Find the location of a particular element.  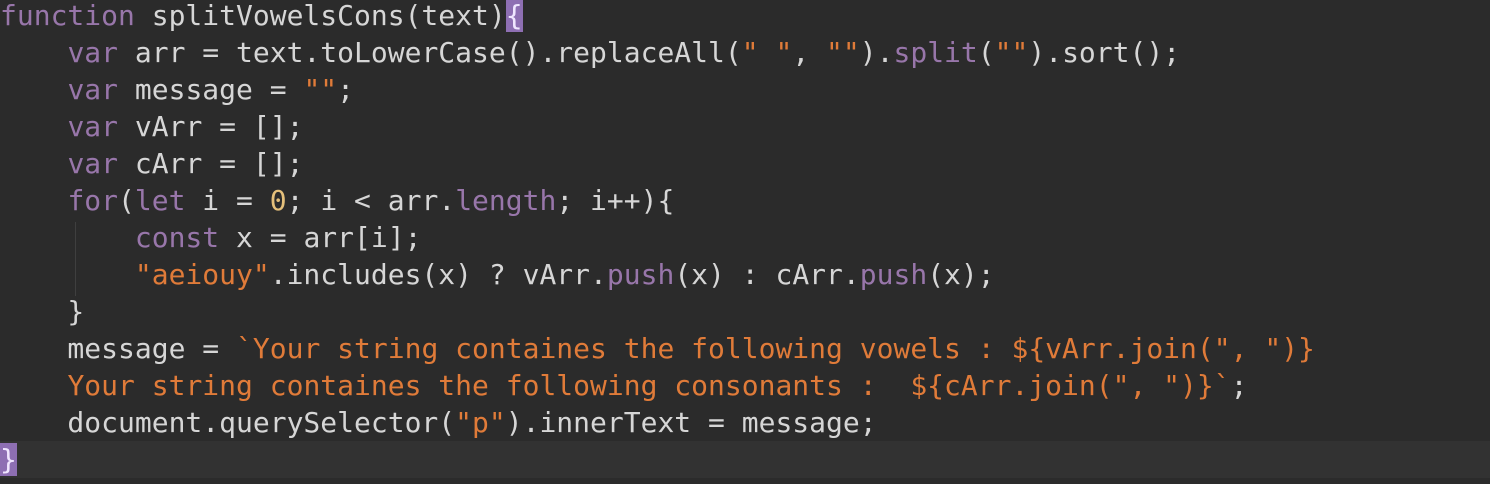

code-token: split is located at coordinates (935, 52).